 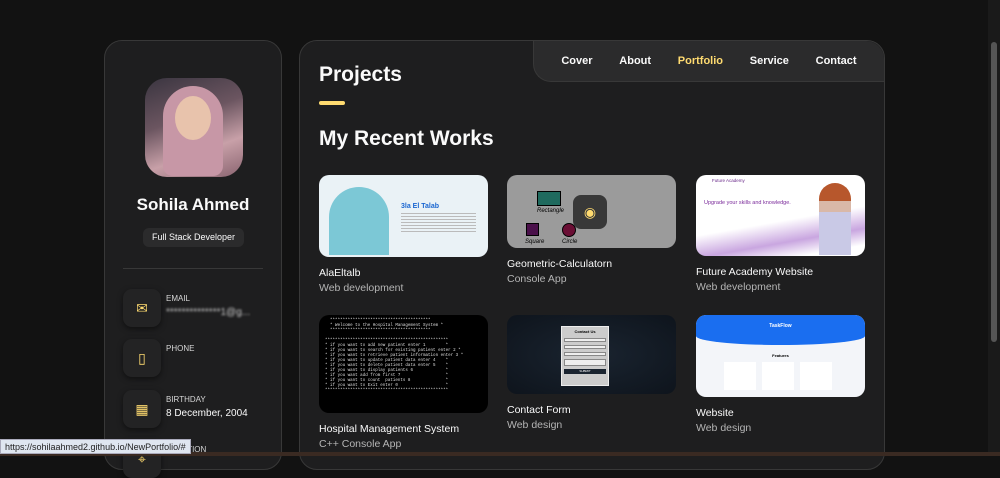 What do you see at coordinates (576, 61) in the screenshot?
I see `nav-cover: Cover` at bounding box center [576, 61].